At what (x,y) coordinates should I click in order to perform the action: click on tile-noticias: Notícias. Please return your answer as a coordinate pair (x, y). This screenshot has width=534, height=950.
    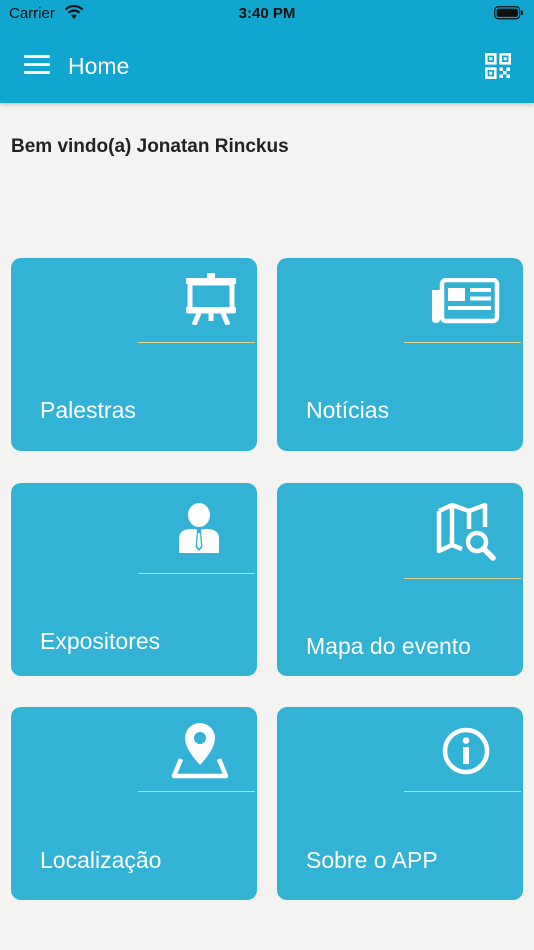
    Looking at the image, I should click on (400, 354).